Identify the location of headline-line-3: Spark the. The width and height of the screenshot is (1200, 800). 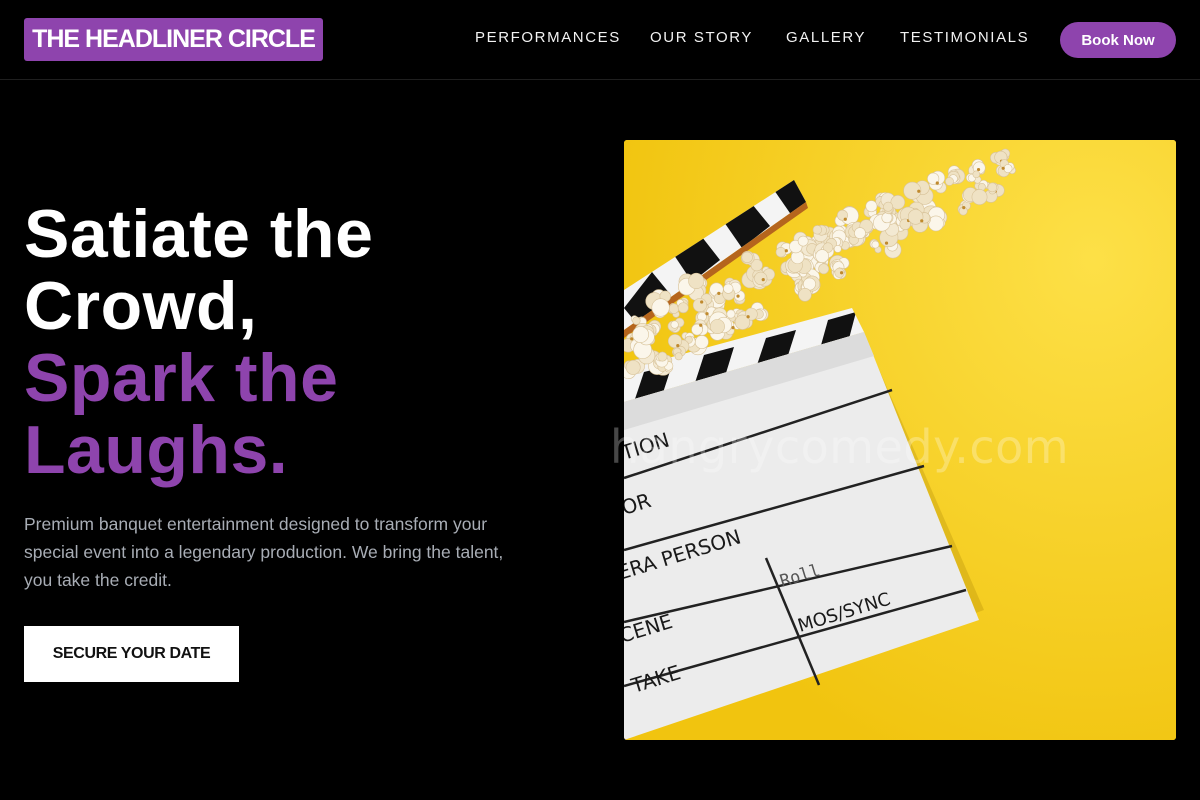
(181, 378).